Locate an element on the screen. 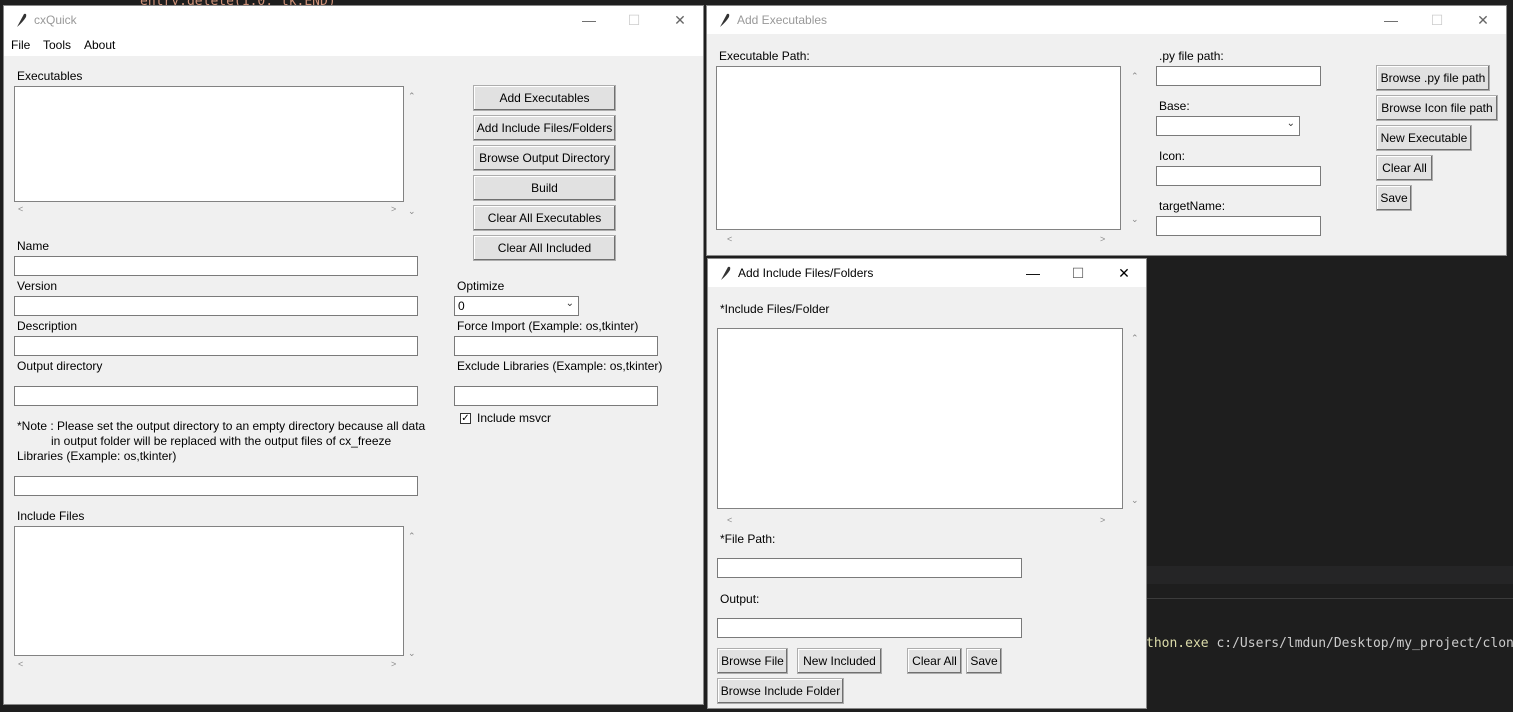 The width and height of the screenshot is (1513, 712). include-textbox is located at coordinates (920, 418).